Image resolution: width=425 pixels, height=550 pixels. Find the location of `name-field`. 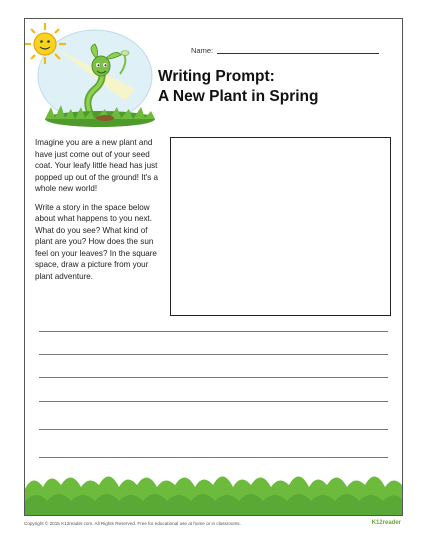

name-field is located at coordinates (298, 53).